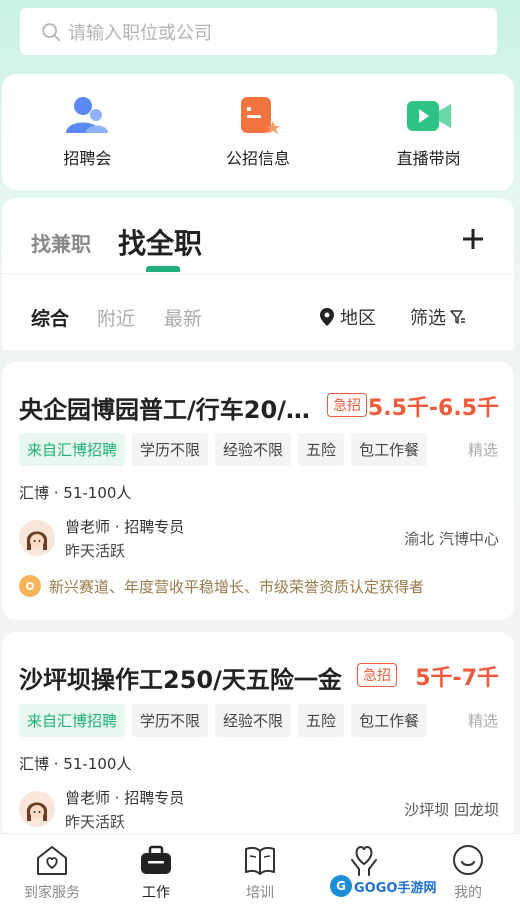 The width and height of the screenshot is (520, 905). I want to click on recruiter-row: 曾老师 · 招聘专员 昨天活跃 沙坪坝 回龙坝, so click(259, 809).